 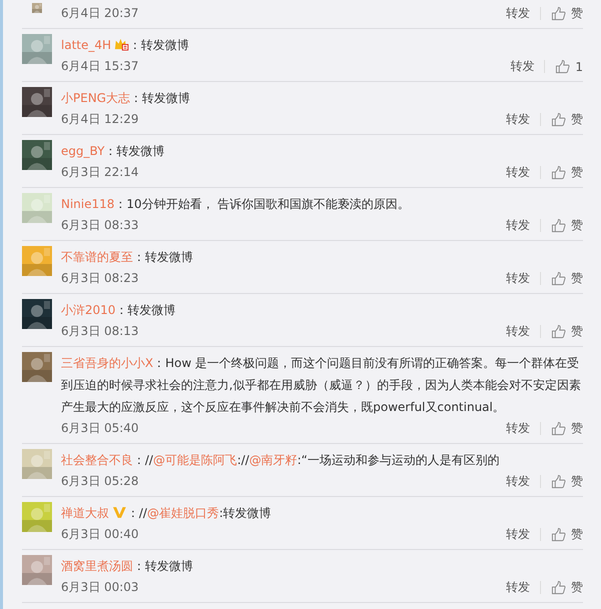 What do you see at coordinates (100, 66) in the screenshot?
I see `timestamp: 6月4日 15:37` at bounding box center [100, 66].